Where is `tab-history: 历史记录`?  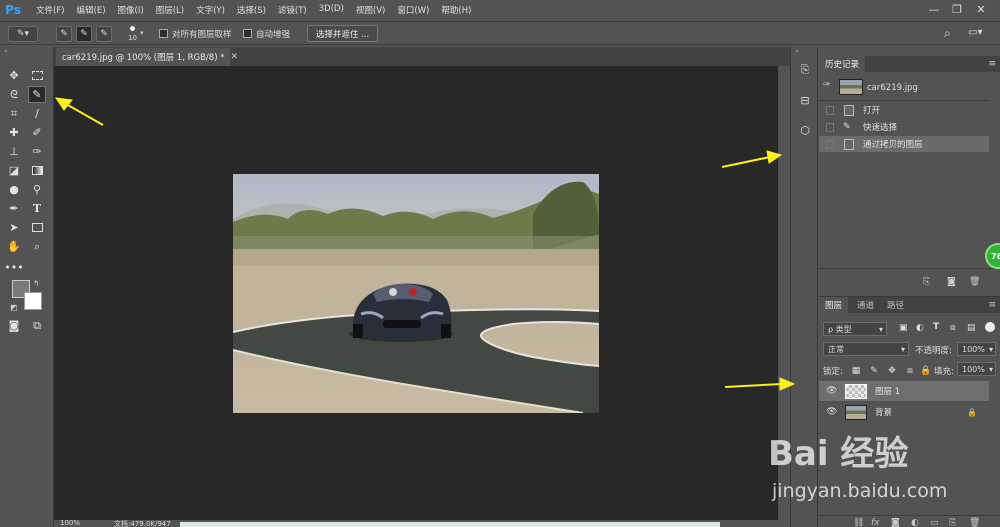
tab-history: 历史记录 is located at coordinates (842, 64).